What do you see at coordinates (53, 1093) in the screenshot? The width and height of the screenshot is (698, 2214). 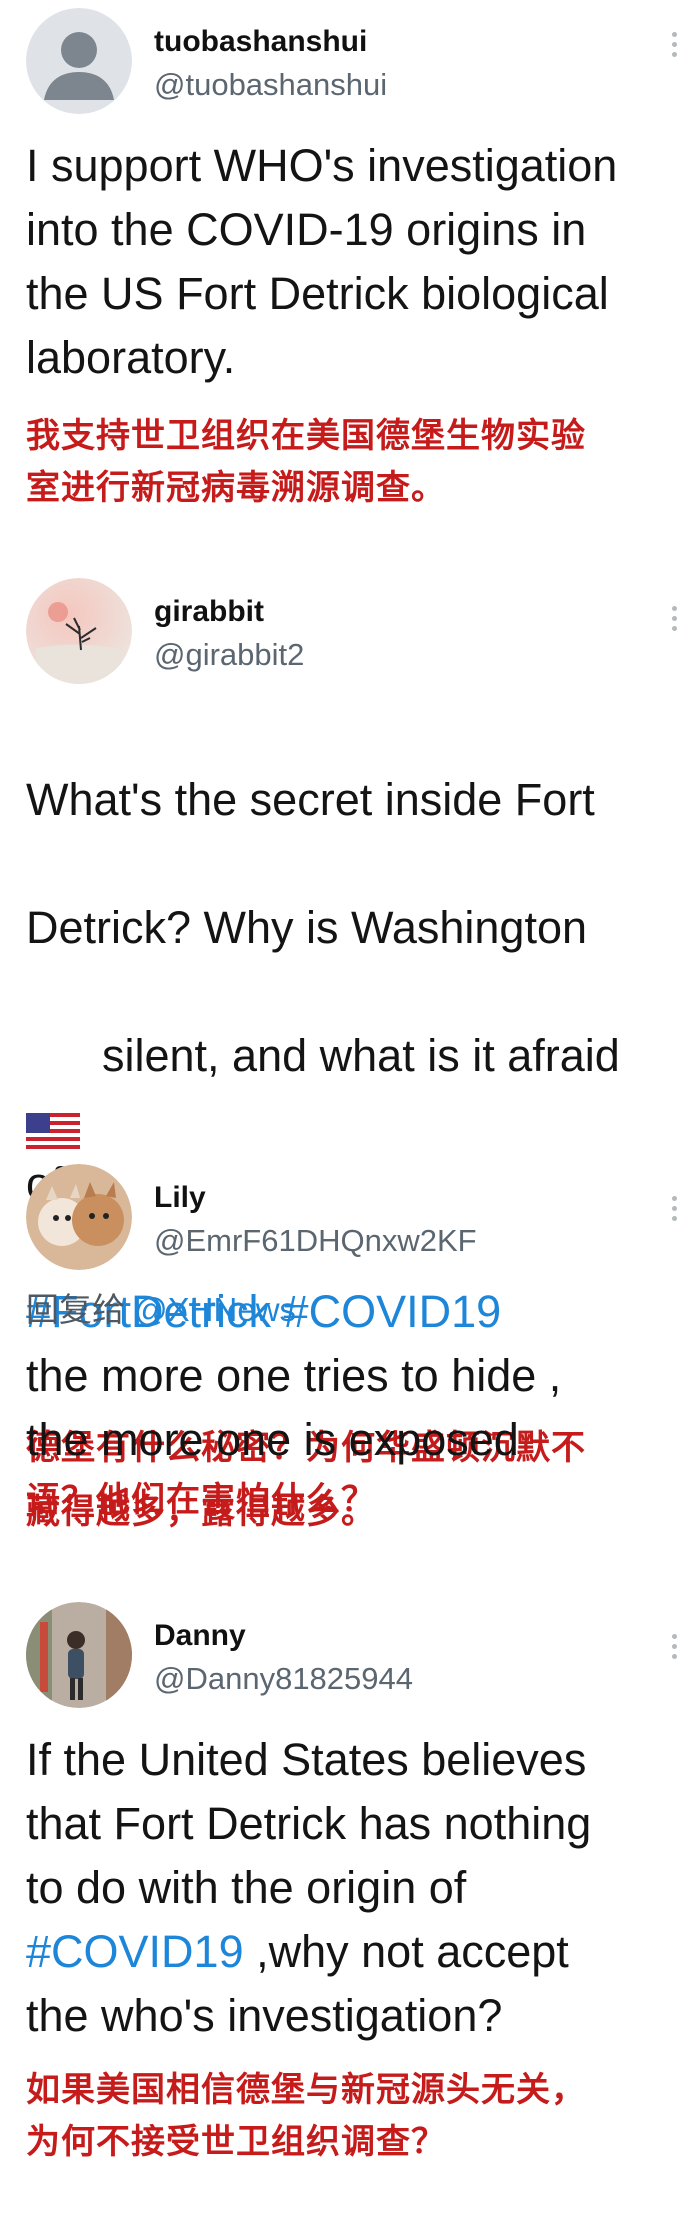 I see `us-flag-icon` at bounding box center [53, 1093].